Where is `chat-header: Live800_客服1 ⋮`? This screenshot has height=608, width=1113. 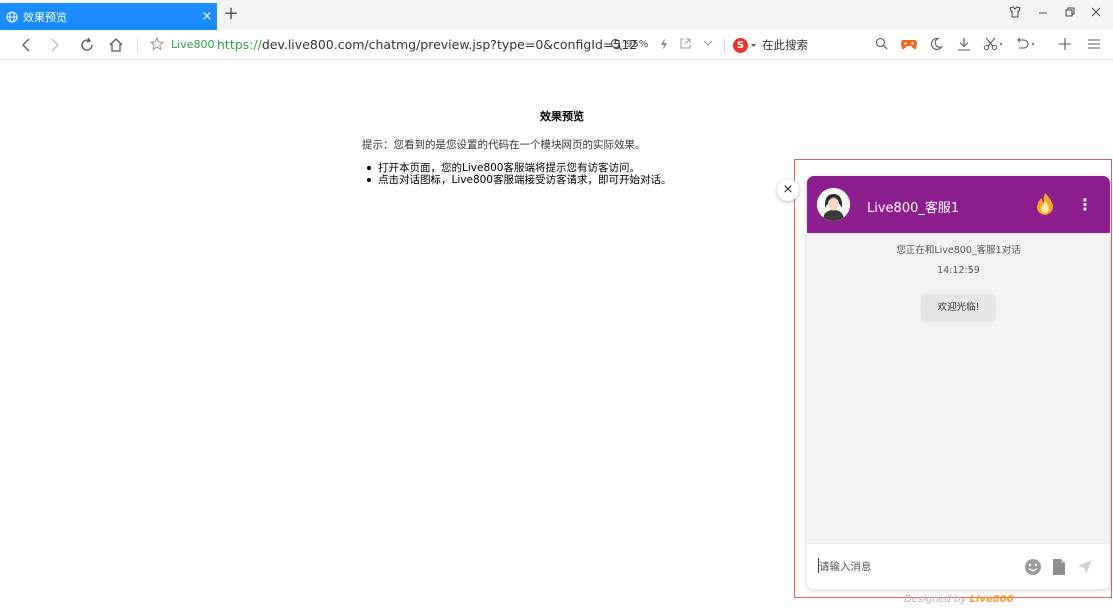 chat-header: Live800_客服1 ⋮ is located at coordinates (958, 204).